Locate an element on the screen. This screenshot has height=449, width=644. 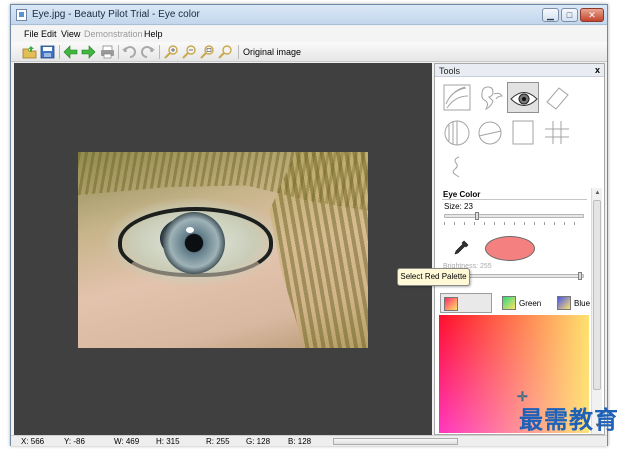
cherub-tool-button is located at coordinates (490, 97).